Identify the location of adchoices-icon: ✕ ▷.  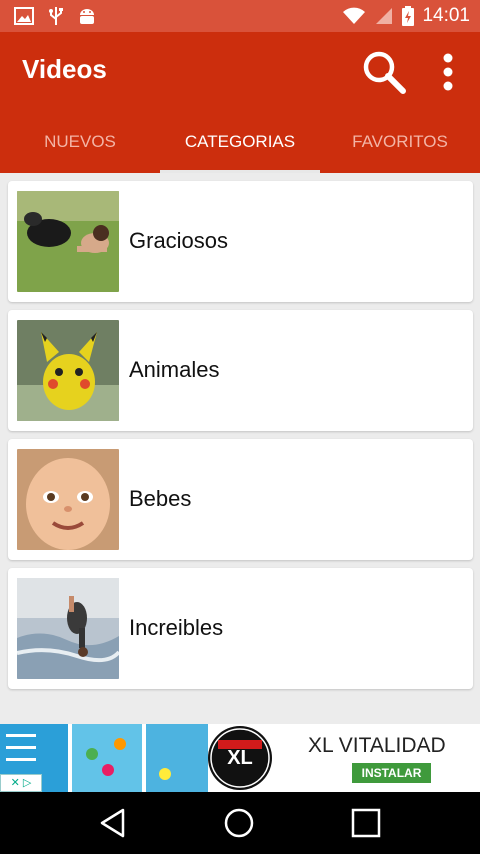
(21, 783).